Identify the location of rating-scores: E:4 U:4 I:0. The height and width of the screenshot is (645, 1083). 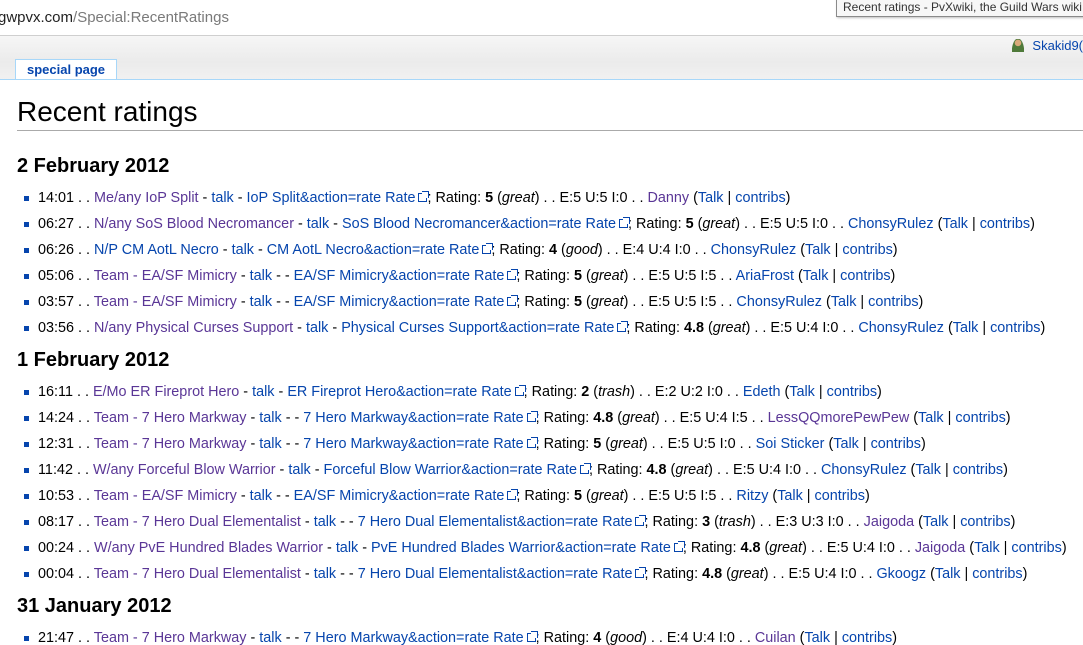
(700, 637).